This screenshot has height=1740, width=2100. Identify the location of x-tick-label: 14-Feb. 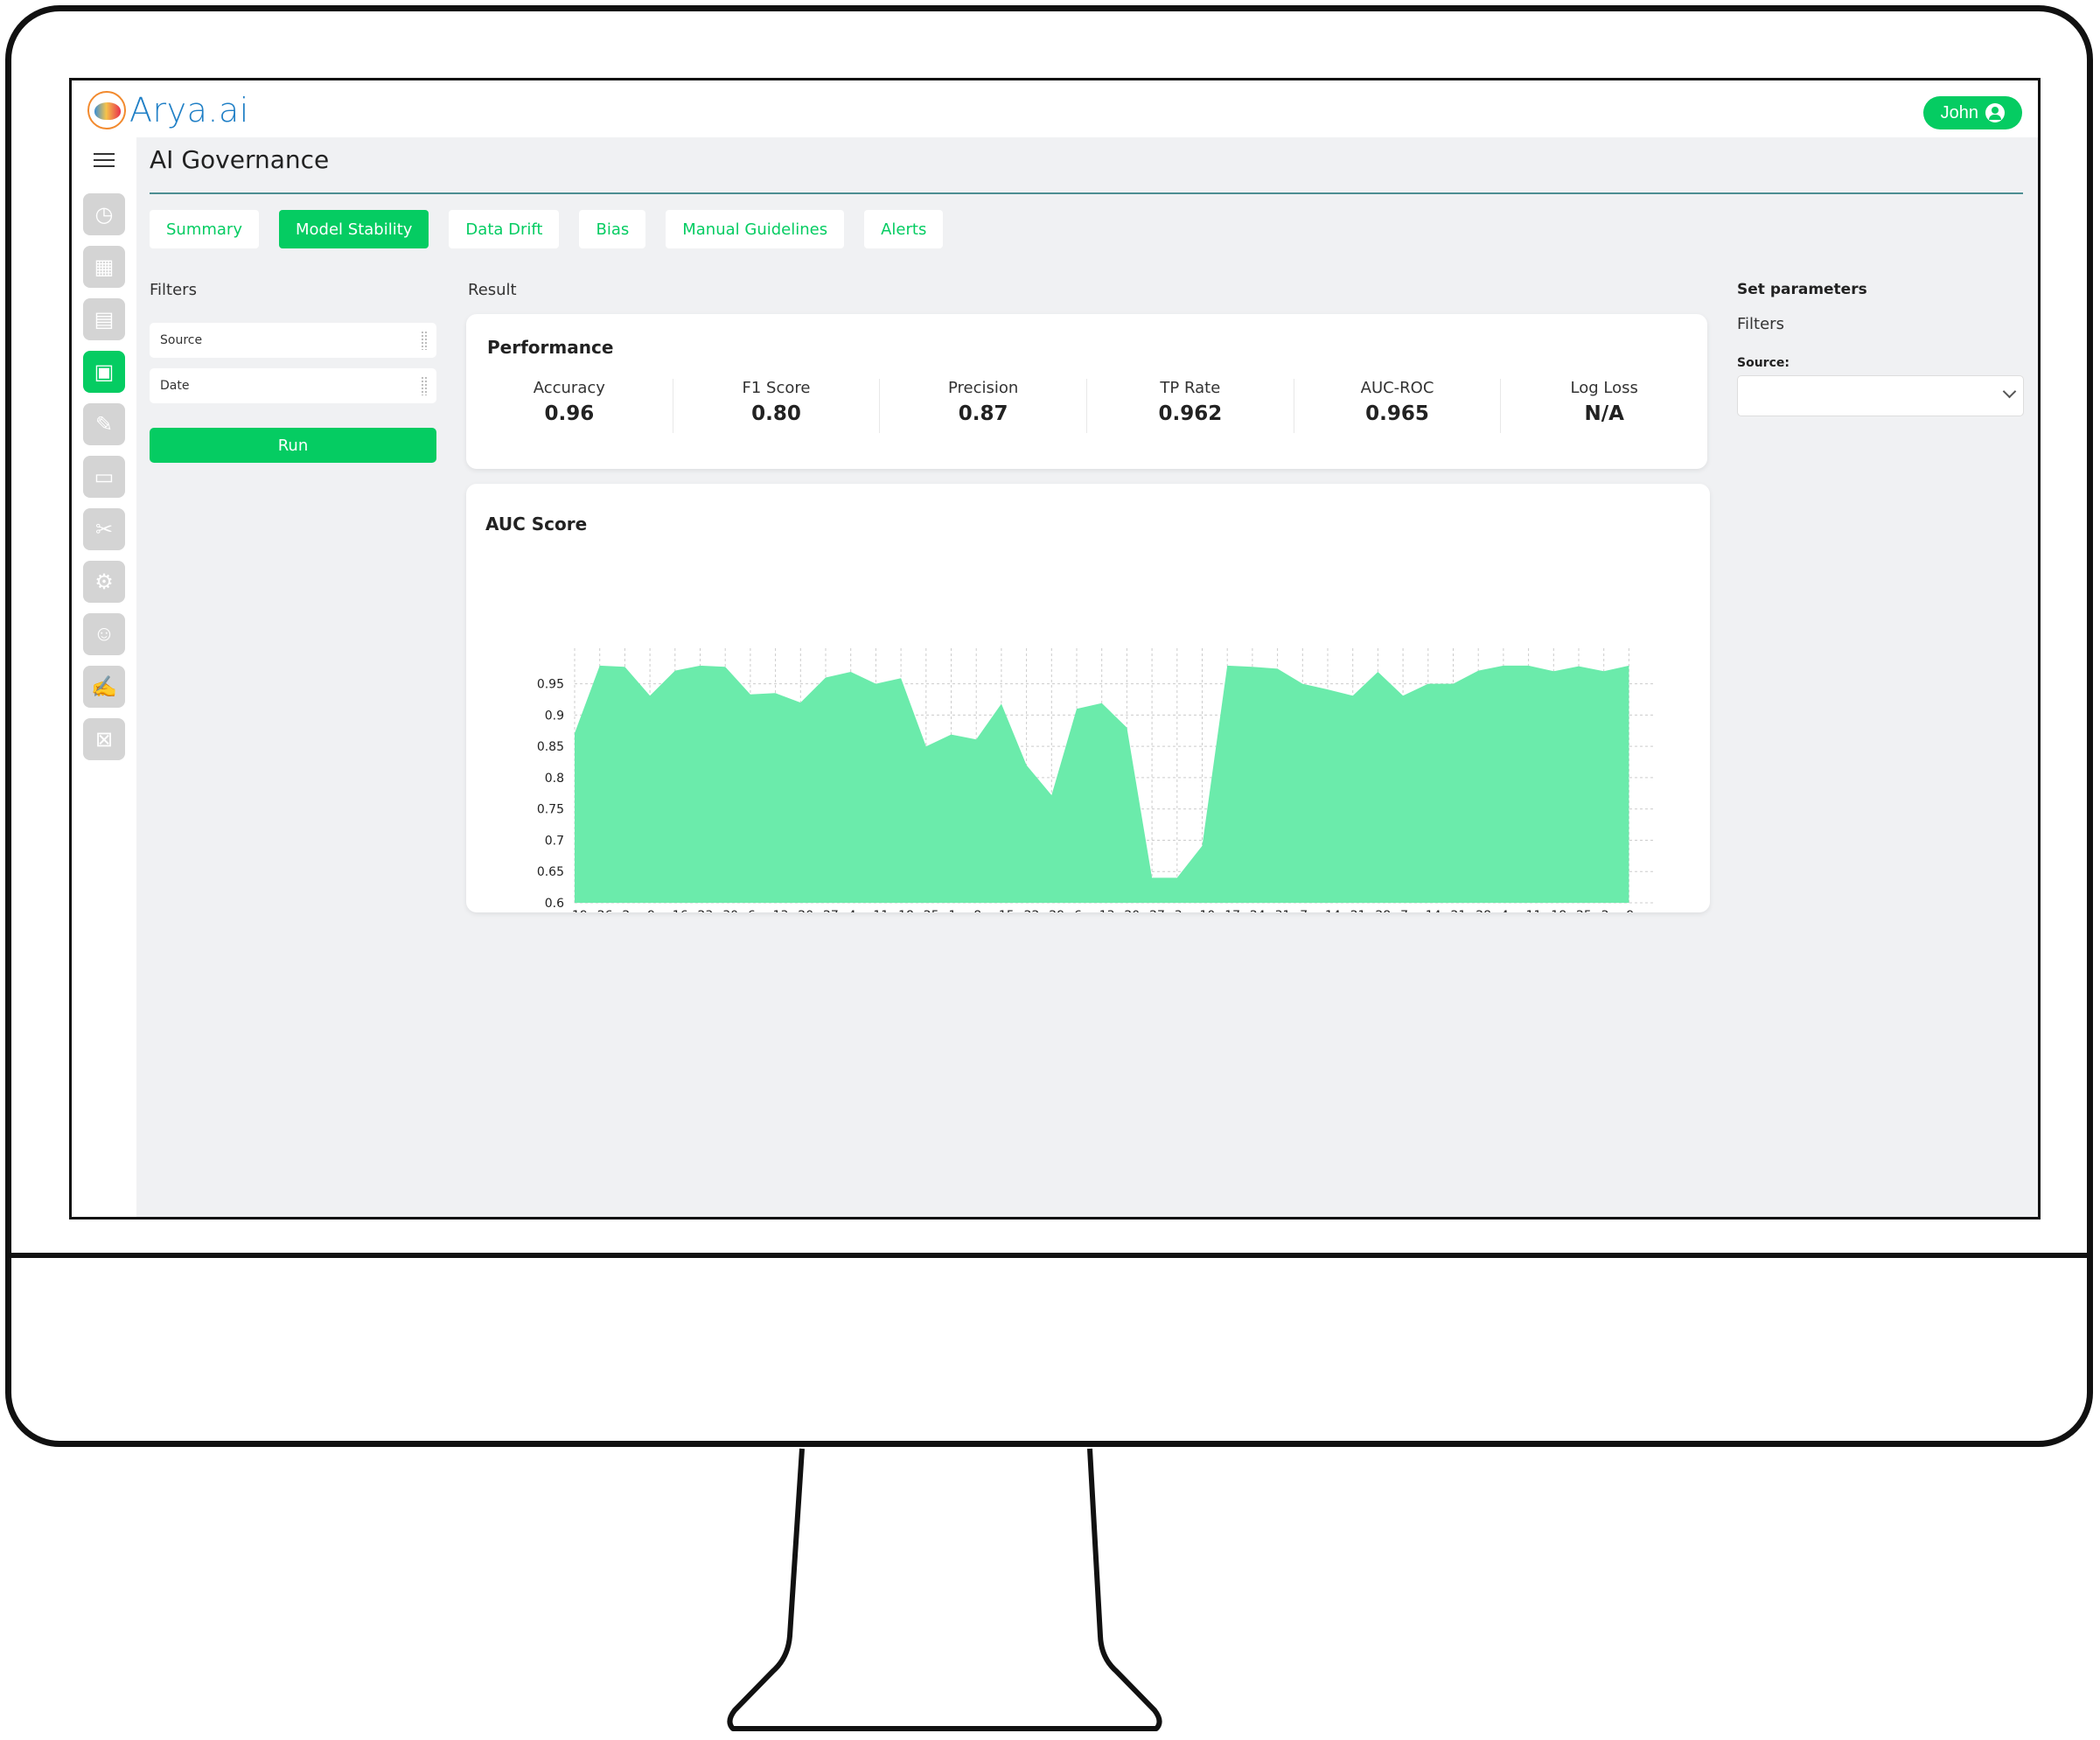
(1336, 910).